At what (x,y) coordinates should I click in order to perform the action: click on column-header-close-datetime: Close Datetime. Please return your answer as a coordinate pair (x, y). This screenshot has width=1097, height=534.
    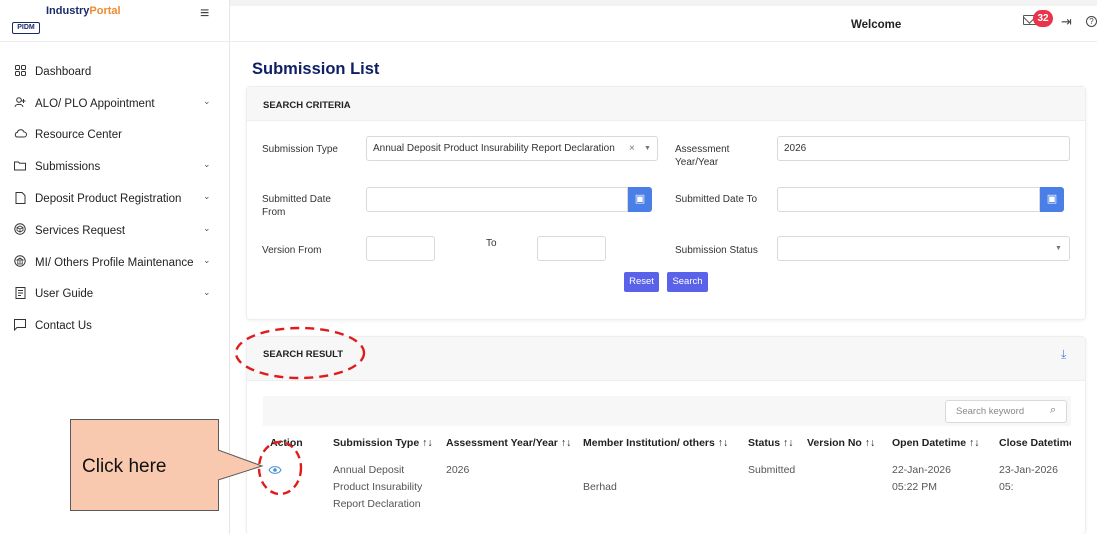
    Looking at the image, I should click on (1035, 443).